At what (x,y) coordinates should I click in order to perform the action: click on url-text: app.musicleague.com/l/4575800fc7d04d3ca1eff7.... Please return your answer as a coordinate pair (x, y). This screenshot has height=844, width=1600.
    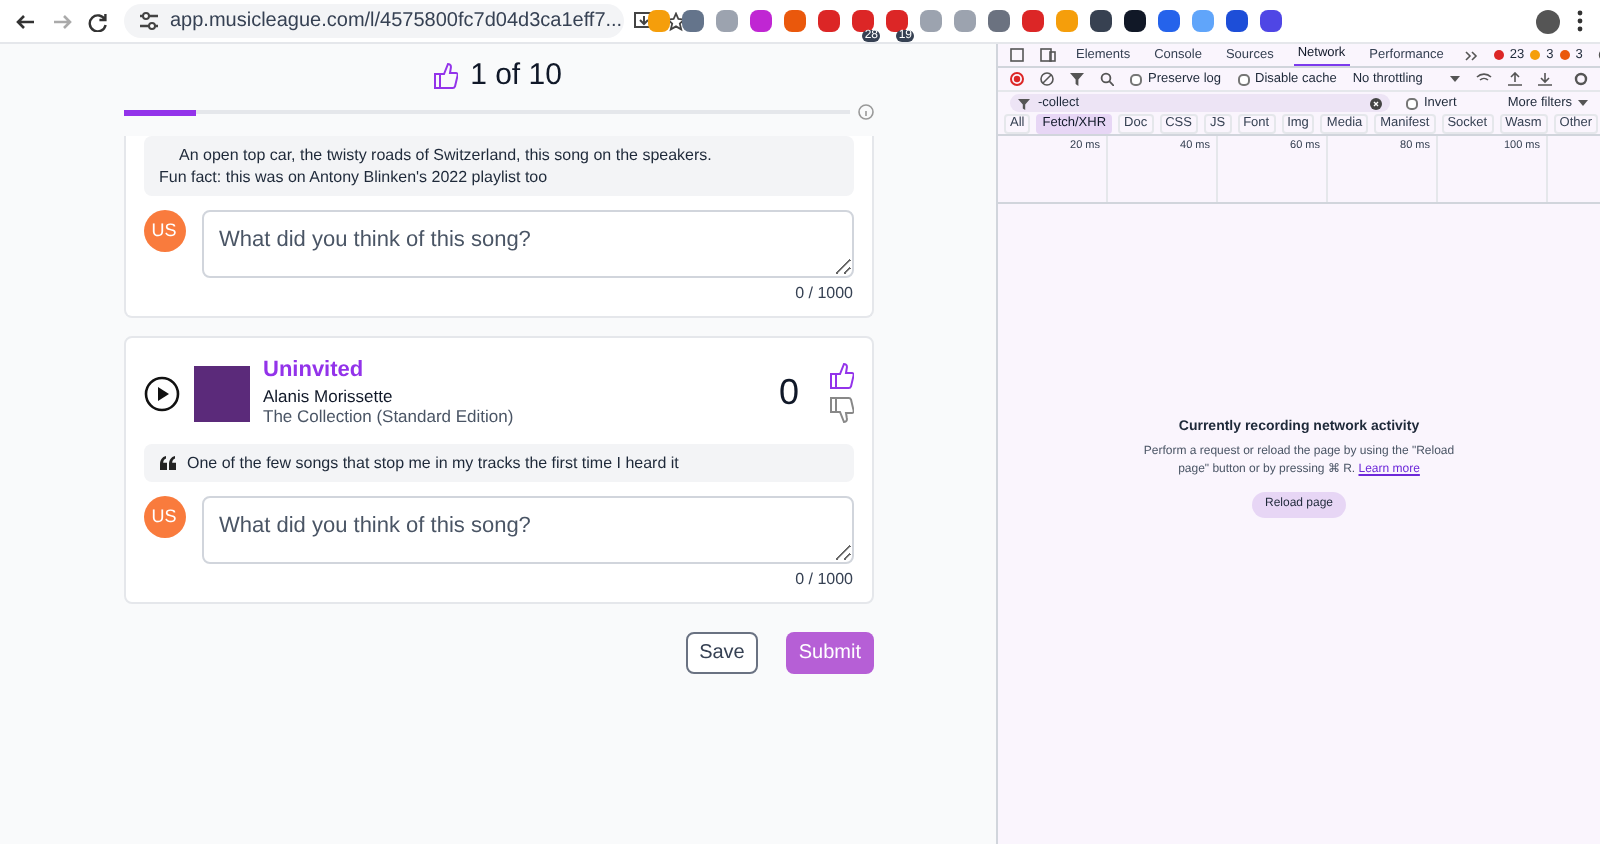
    Looking at the image, I should click on (396, 22).